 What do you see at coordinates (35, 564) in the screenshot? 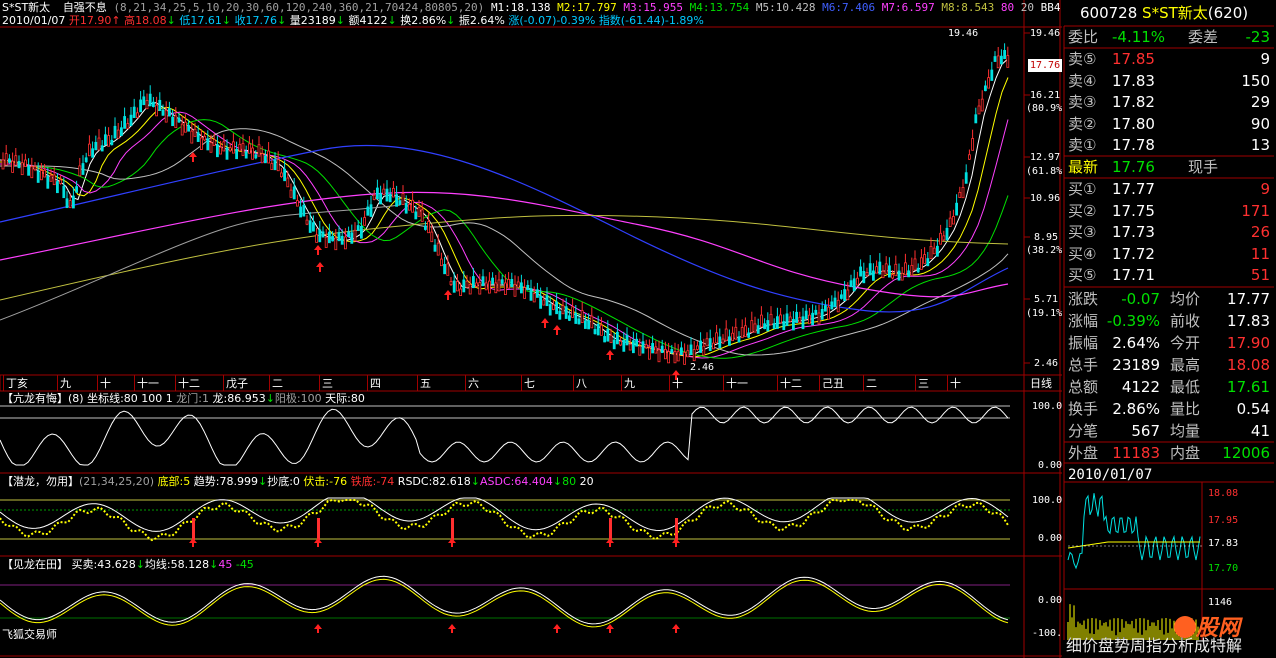
I see `panel3-title: 【见龙在田】` at bounding box center [35, 564].